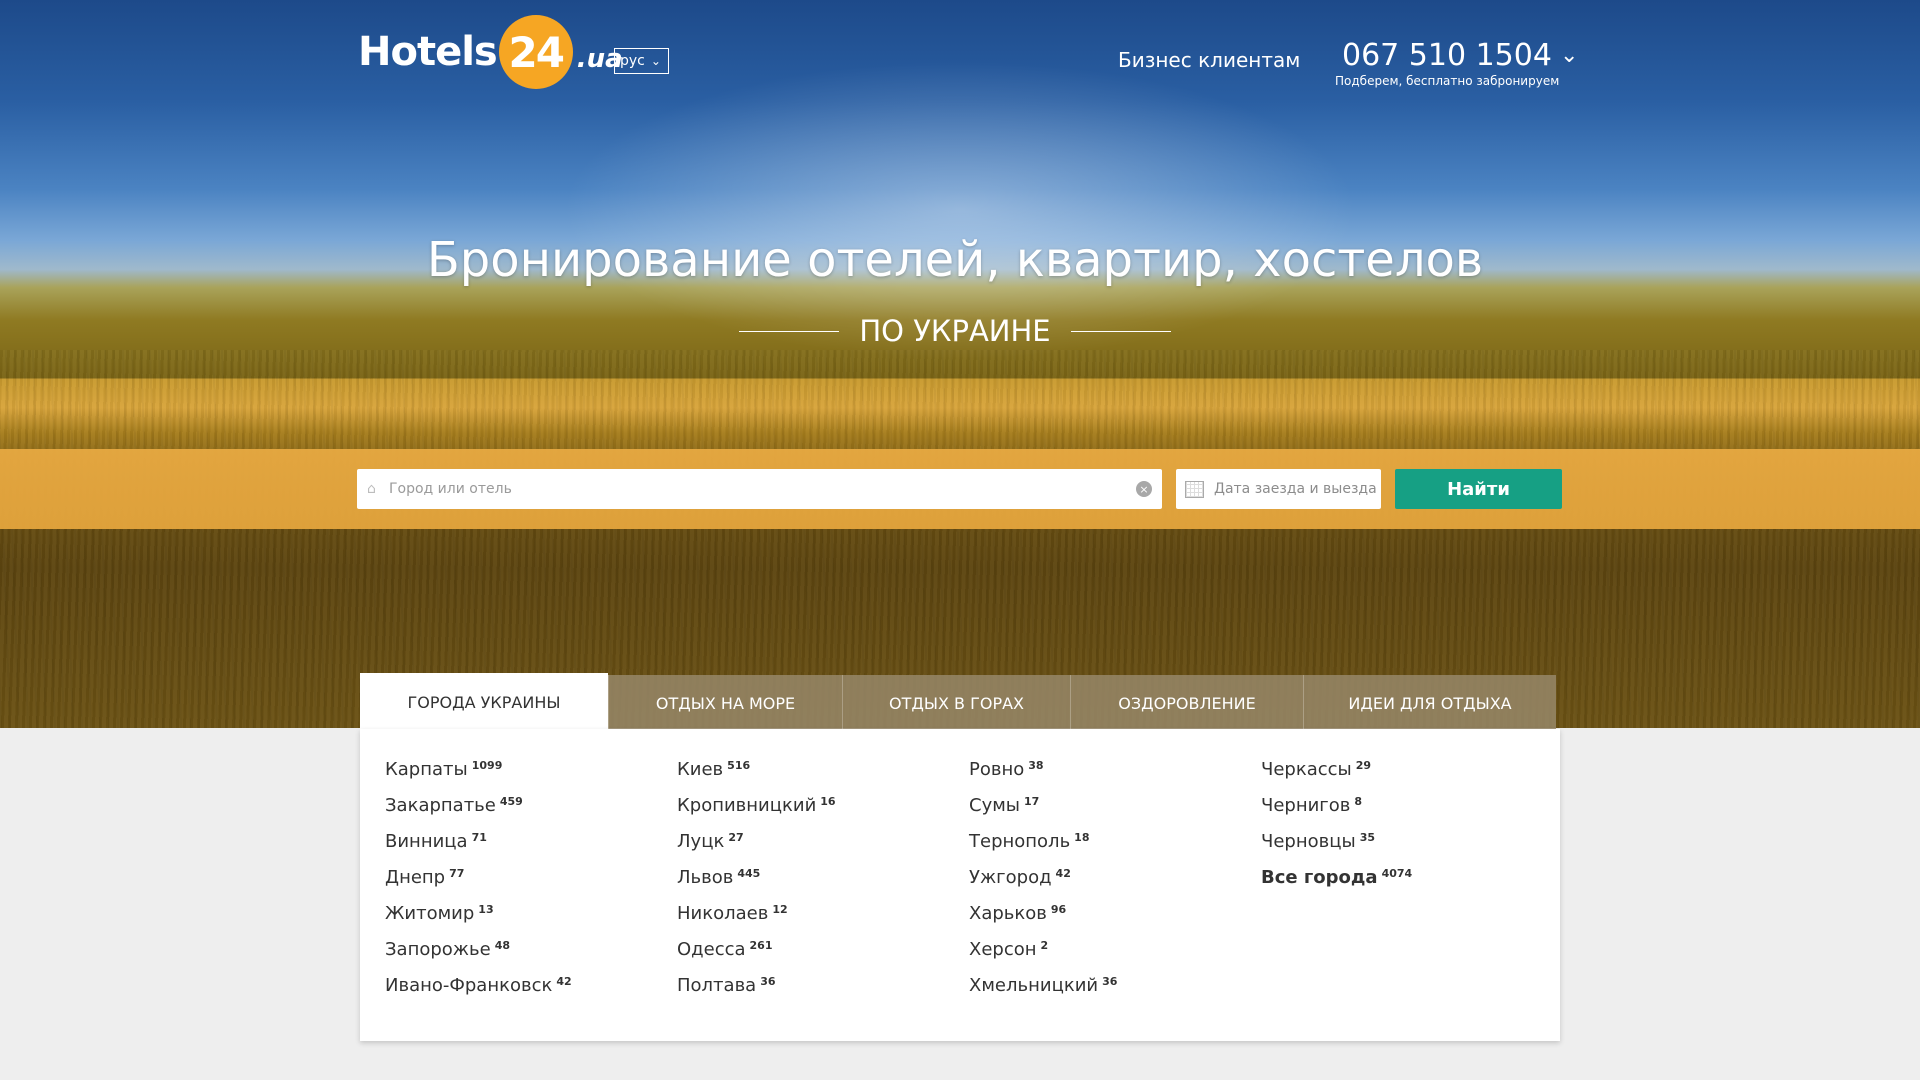  Describe the element at coordinates (701, 841) in the screenshot. I see `city-name: Луцк` at that location.